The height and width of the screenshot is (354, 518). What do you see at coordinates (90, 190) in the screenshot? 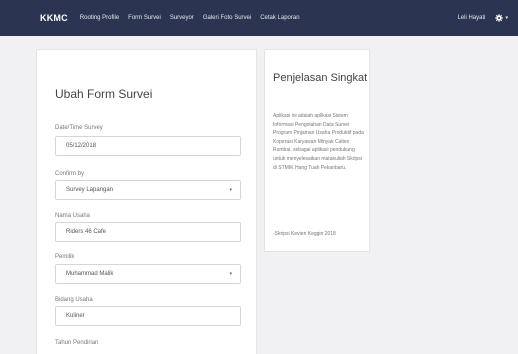
I see `confirm-by-value: Survey Lapangan` at bounding box center [90, 190].